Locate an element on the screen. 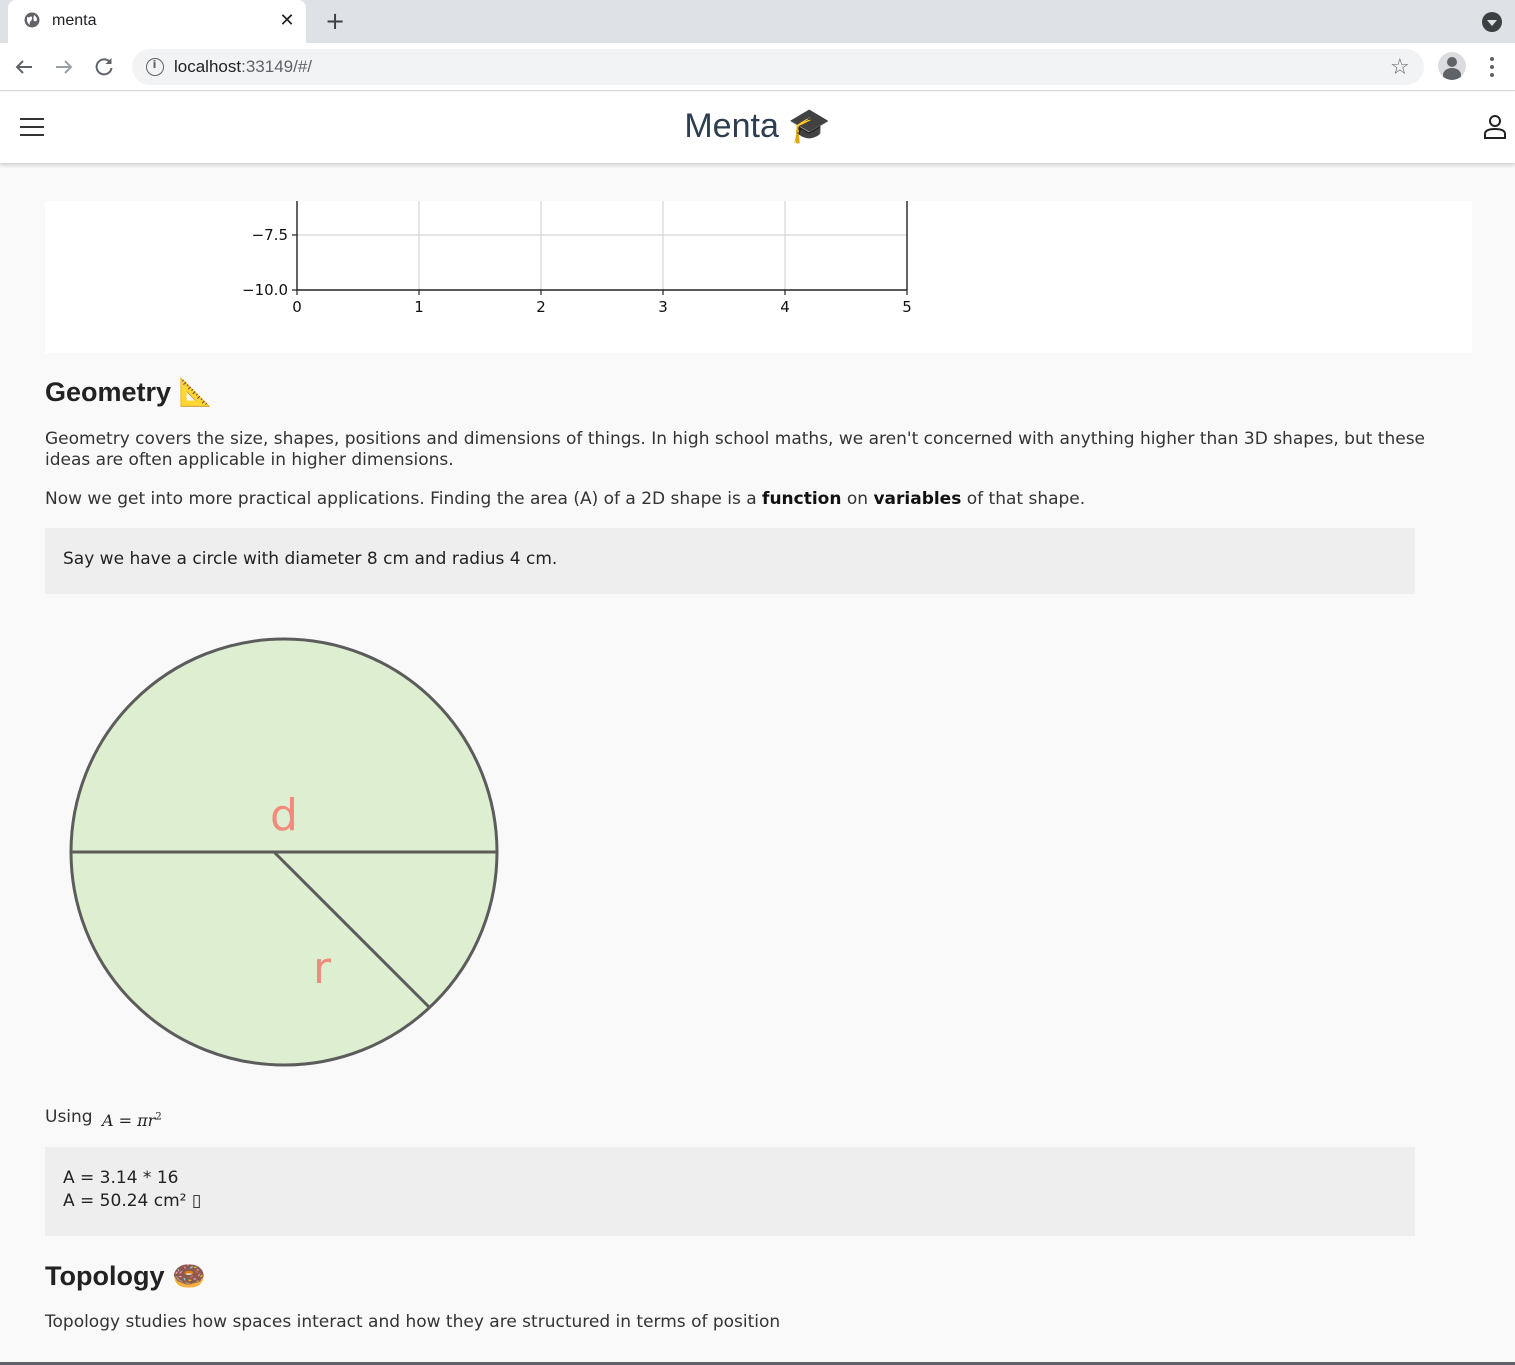 This screenshot has height=1365, width=1515. app-header: Menta 🎓 is located at coordinates (757, 127).